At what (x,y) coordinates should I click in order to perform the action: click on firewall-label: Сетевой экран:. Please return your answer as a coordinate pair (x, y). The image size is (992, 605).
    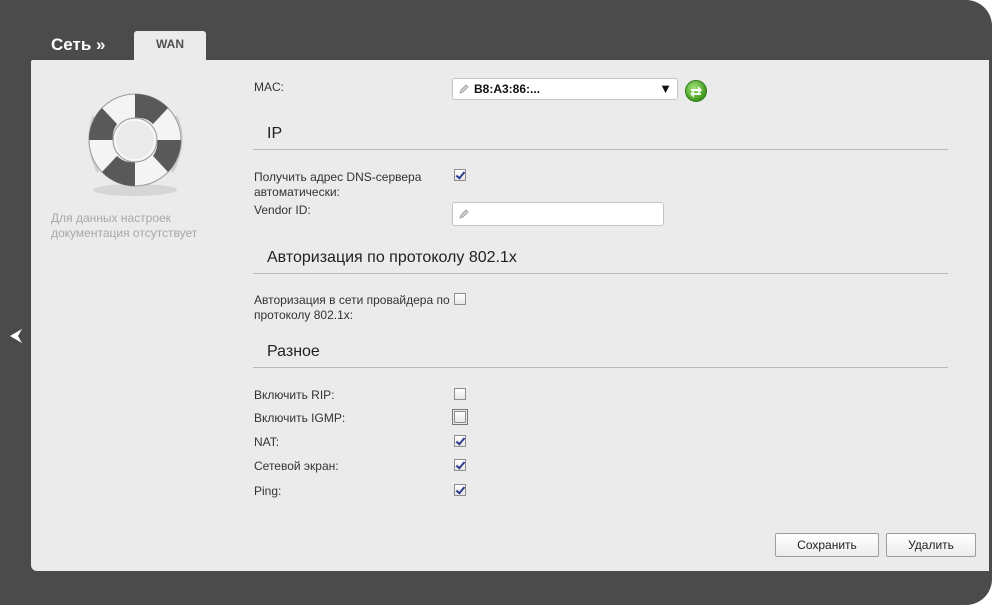
    Looking at the image, I should click on (296, 466).